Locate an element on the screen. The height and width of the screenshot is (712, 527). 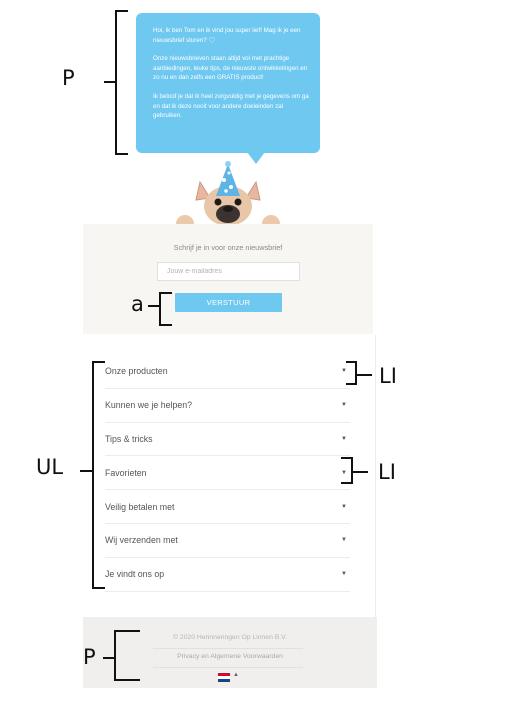
menu-item-label: Wij verzenden met is located at coordinates (141, 540).